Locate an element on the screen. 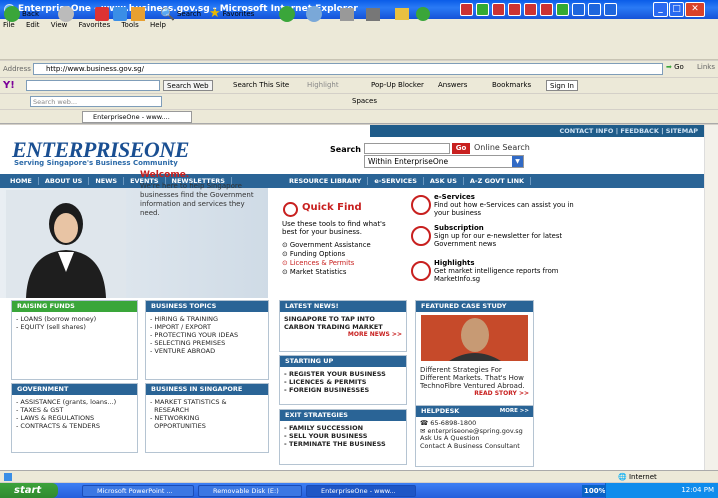  helpdesk-more-link: MORE >> is located at coordinates (516, 411).